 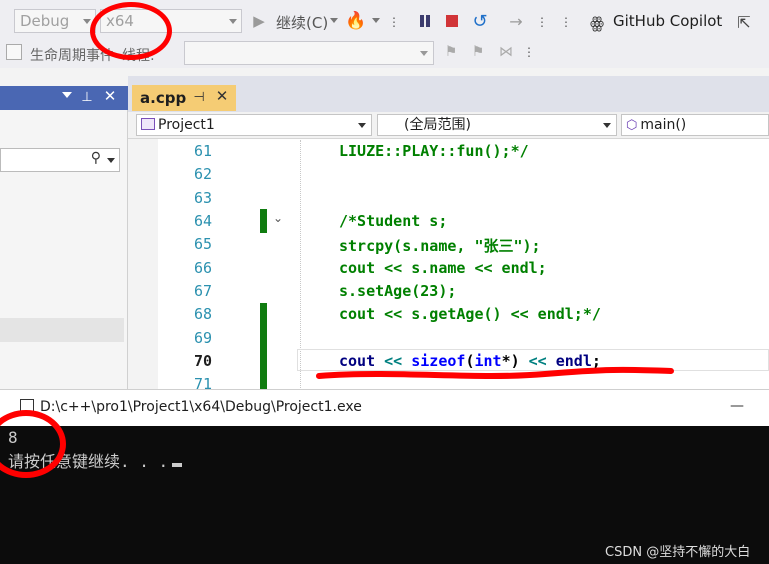 I want to click on code-line: strcpy(s.name, "张三");, so click(x=440, y=246).